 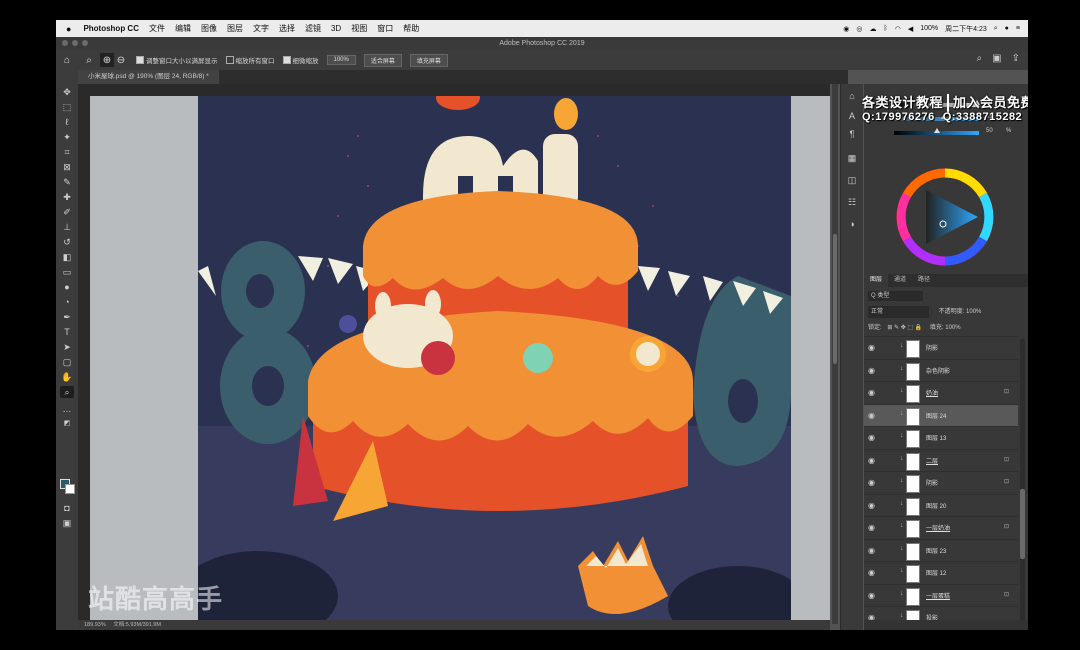 I want to click on zoom-tool-icon: ⌕, so click(x=67, y=392).